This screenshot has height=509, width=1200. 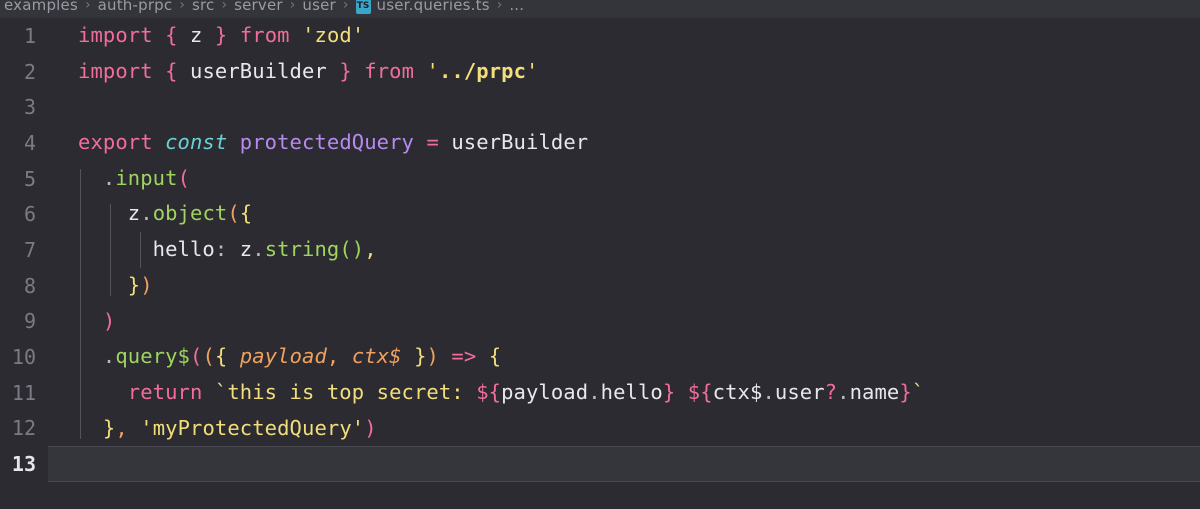 I want to click on code-line: 10 .query$(({ payload, ctx$ }) => {, so click(x=600, y=357).